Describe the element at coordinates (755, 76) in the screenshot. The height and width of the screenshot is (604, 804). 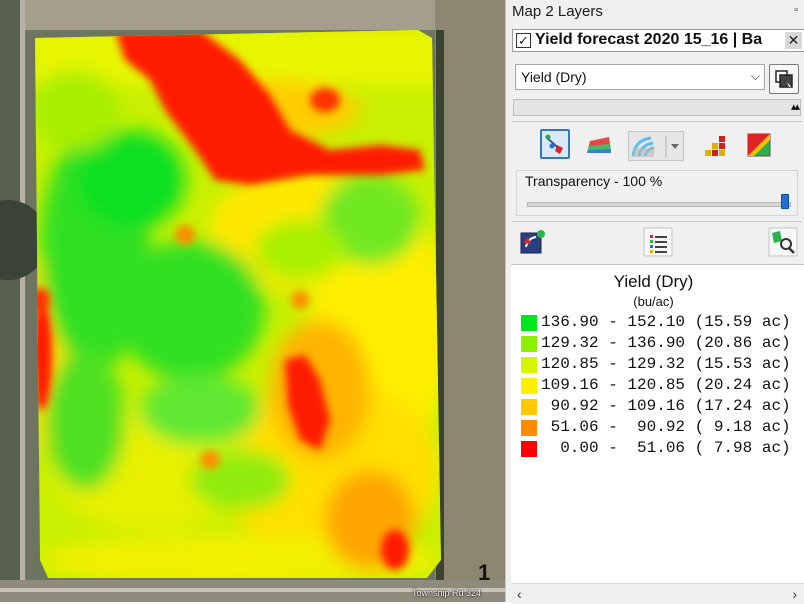
I see `chevron-down-icon: ⌵` at that location.